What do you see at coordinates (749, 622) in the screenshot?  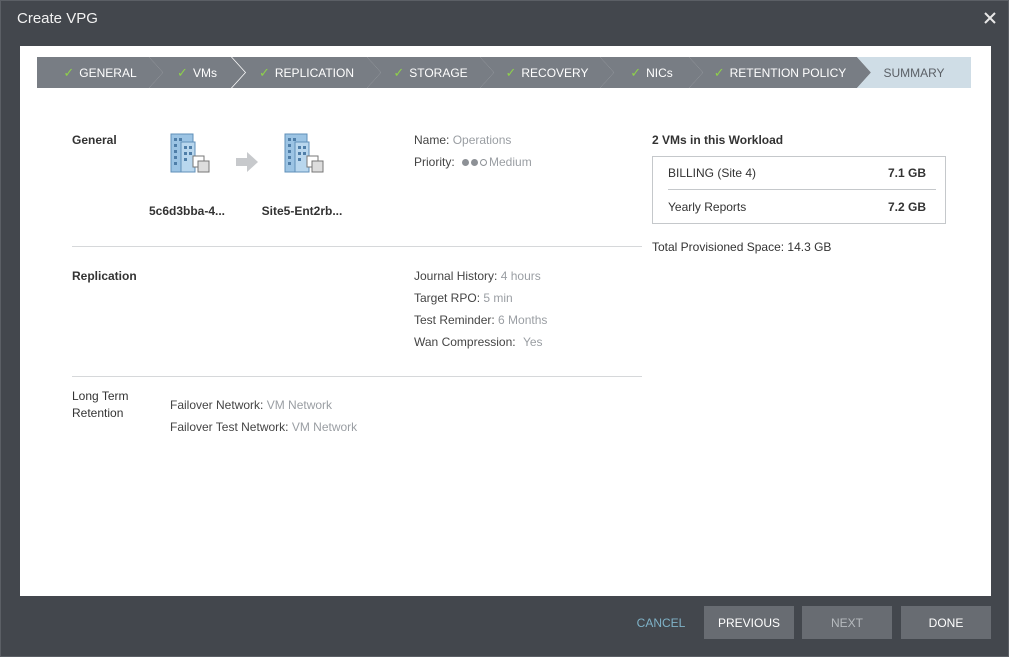 I see `previous-button: PREVIOUS` at bounding box center [749, 622].